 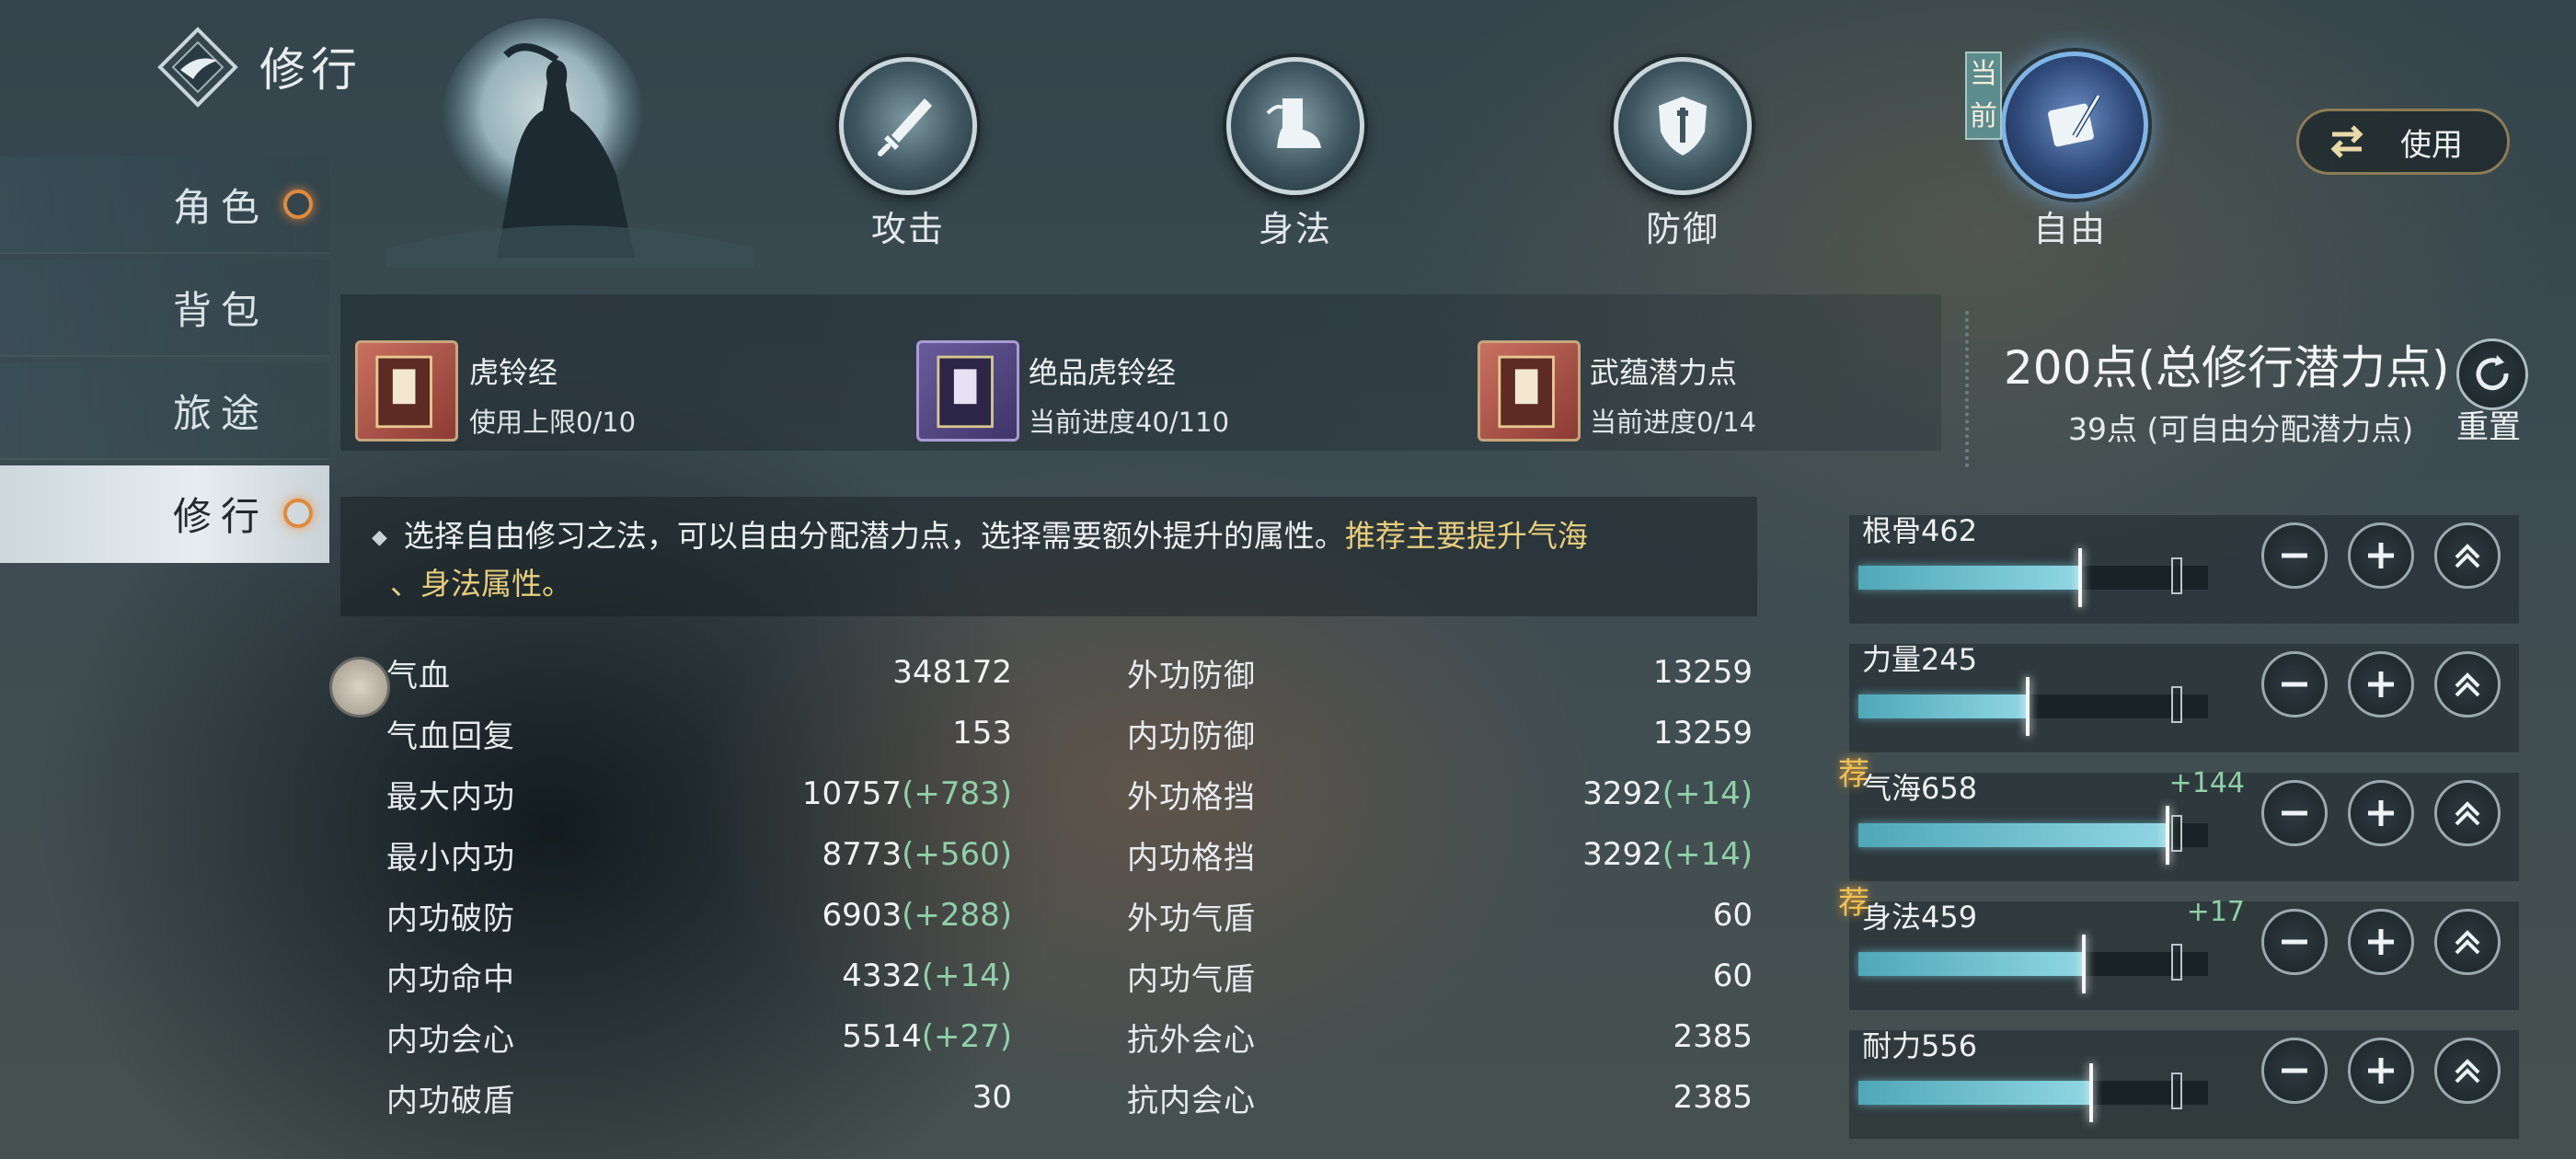 What do you see at coordinates (310, 70) in the screenshot?
I see `page-title: 修行` at bounding box center [310, 70].